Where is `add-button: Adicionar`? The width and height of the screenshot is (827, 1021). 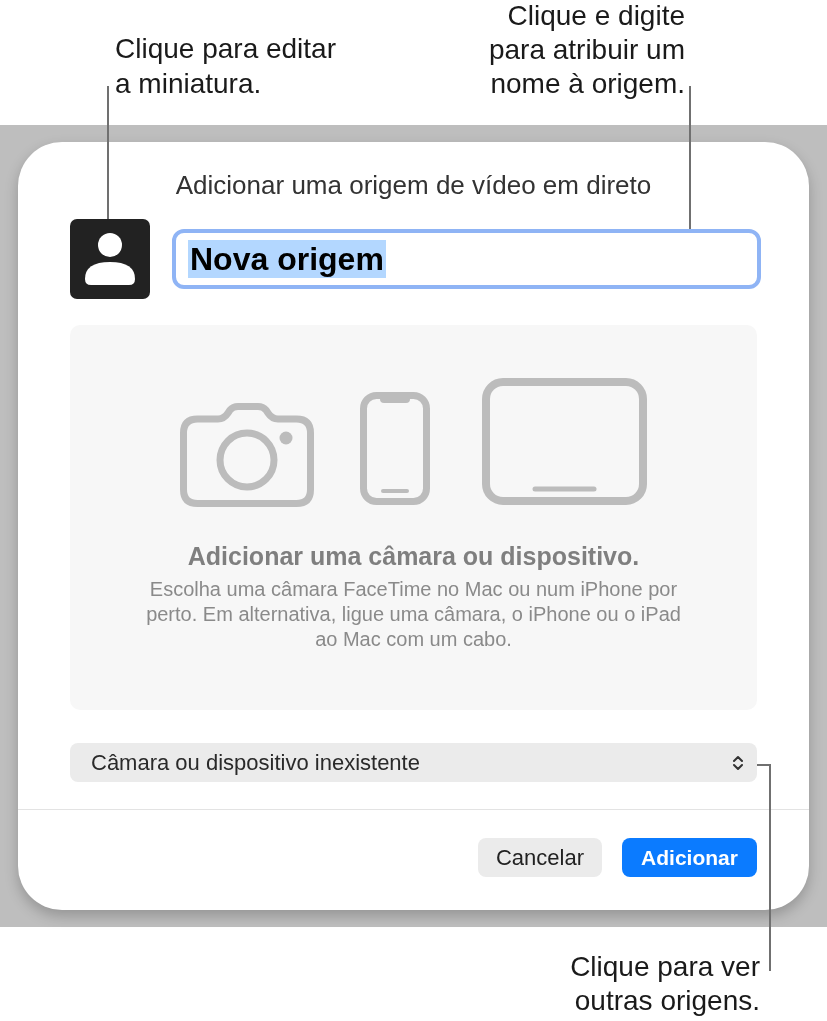 add-button: Adicionar is located at coordinates (689, 857).